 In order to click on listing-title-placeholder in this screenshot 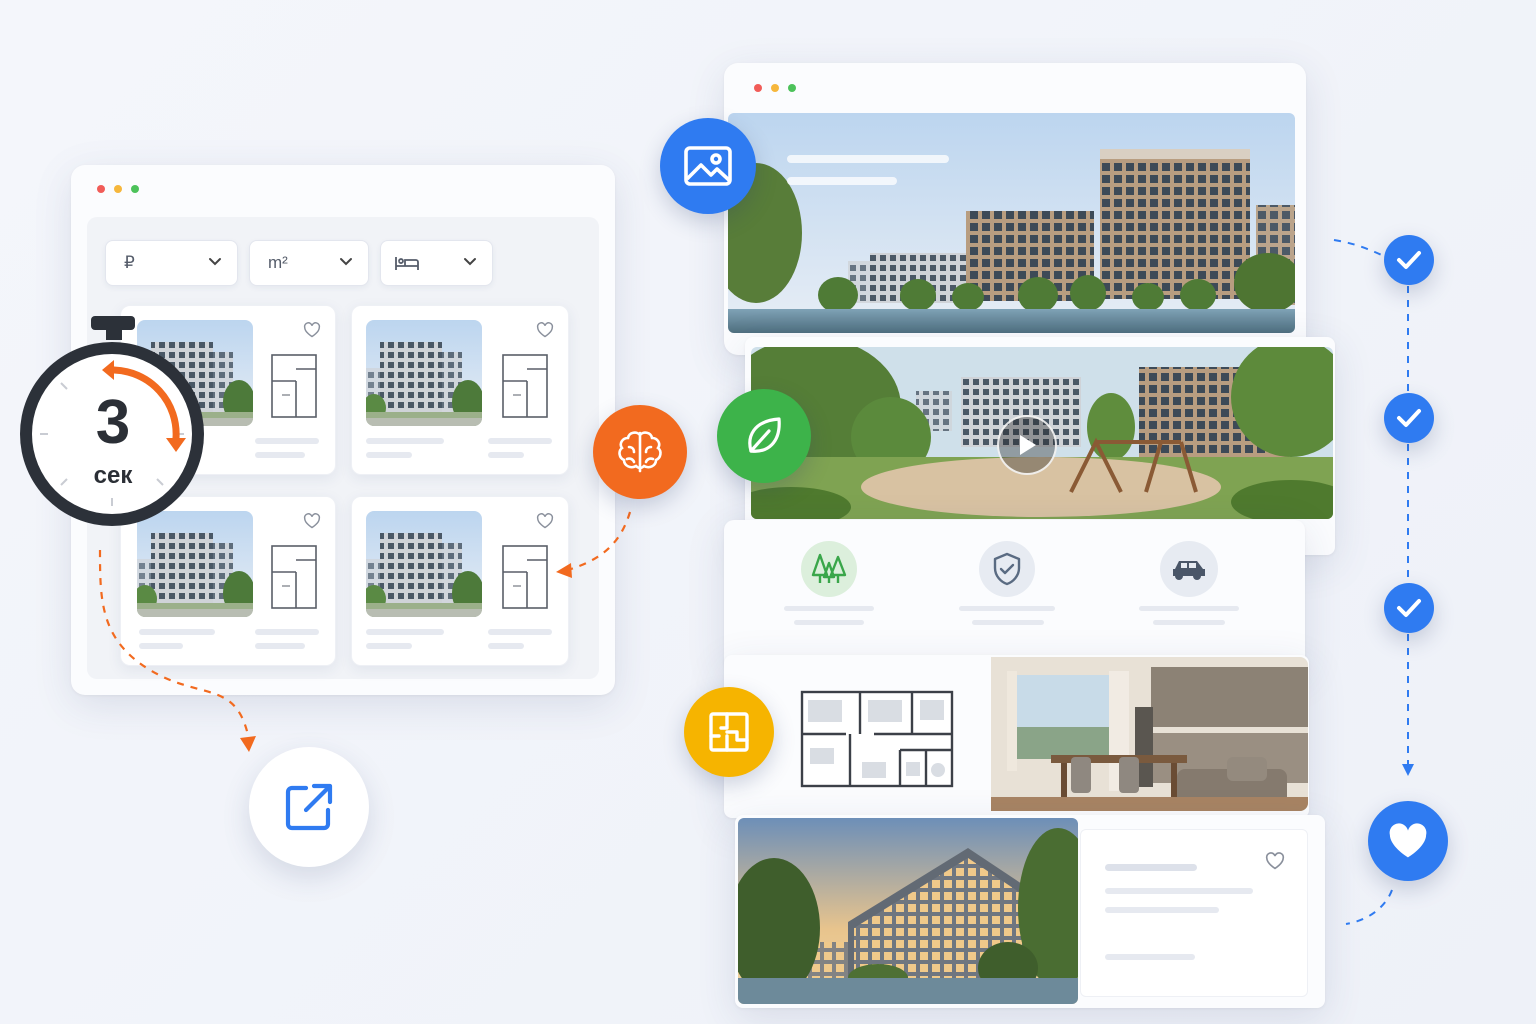, I will do `click(1151, 867)`.